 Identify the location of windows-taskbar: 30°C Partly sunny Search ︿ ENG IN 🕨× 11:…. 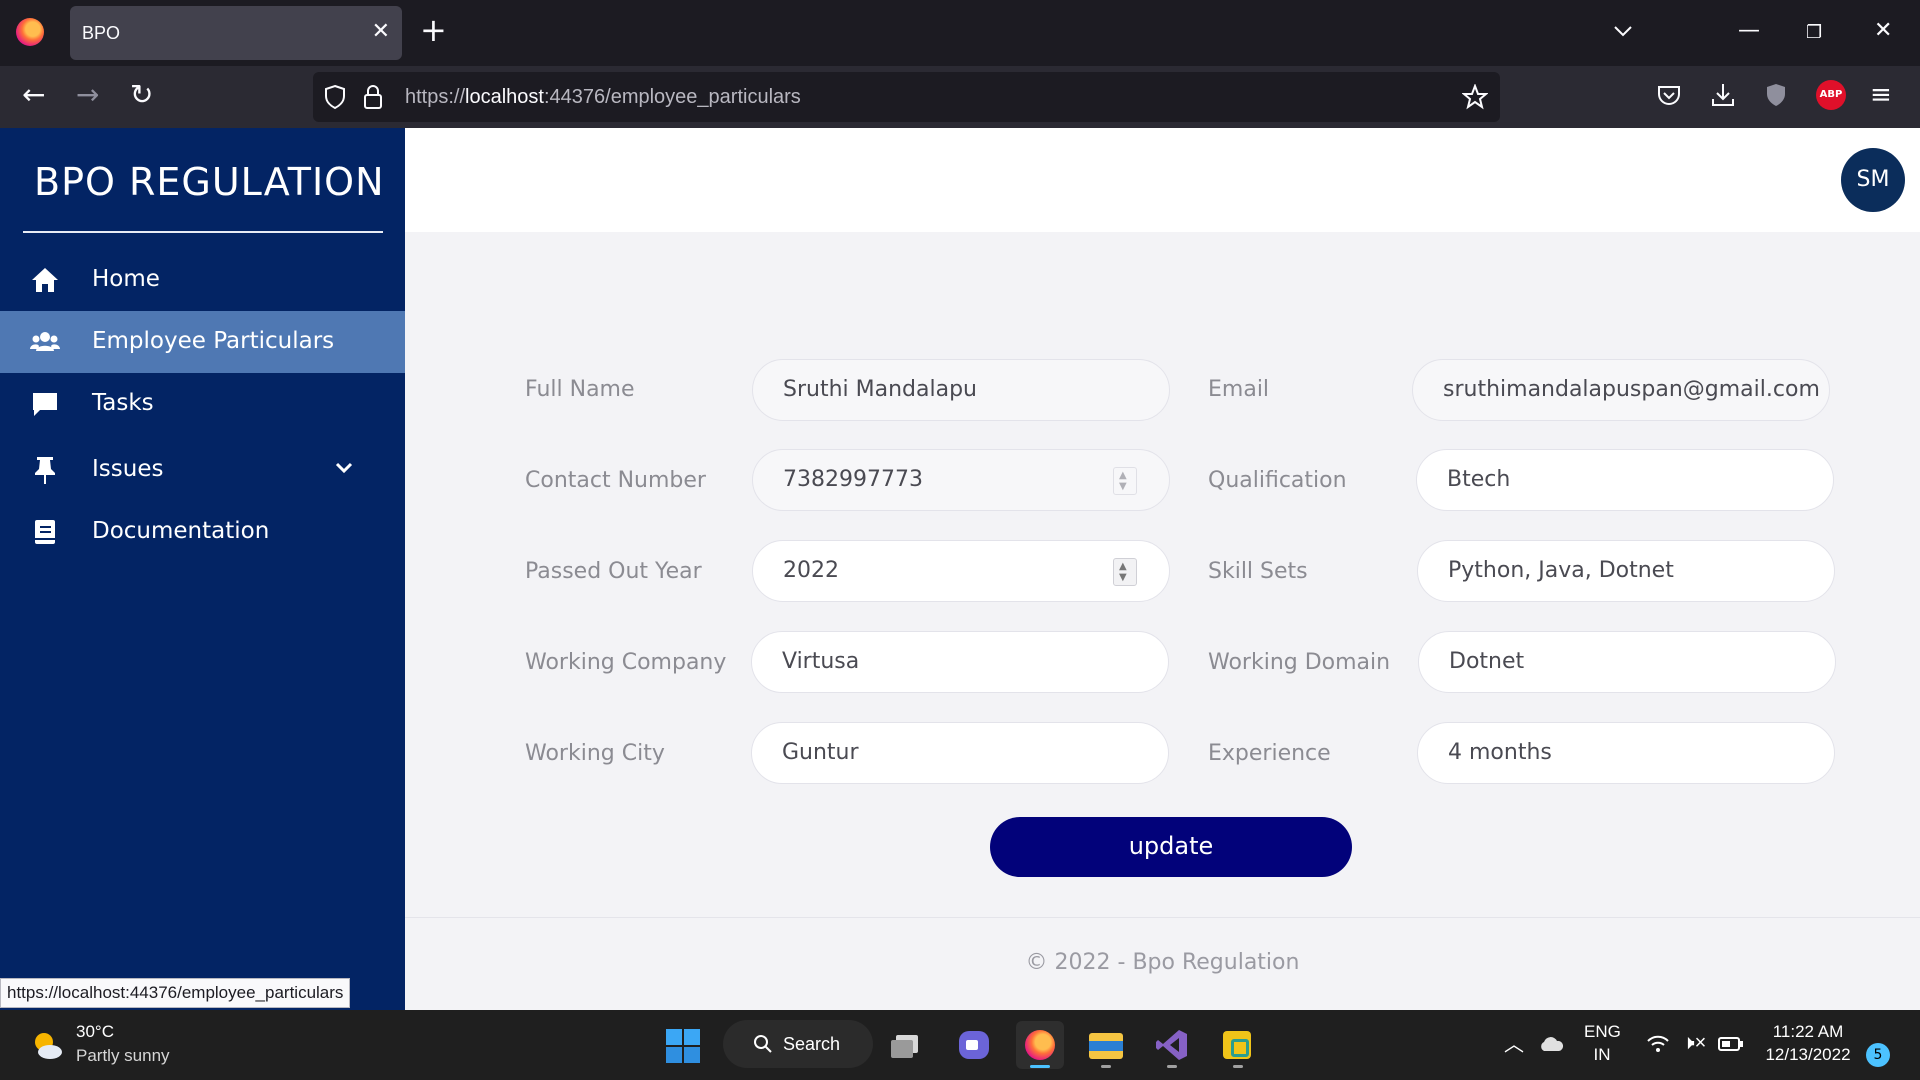
(960, 1045).